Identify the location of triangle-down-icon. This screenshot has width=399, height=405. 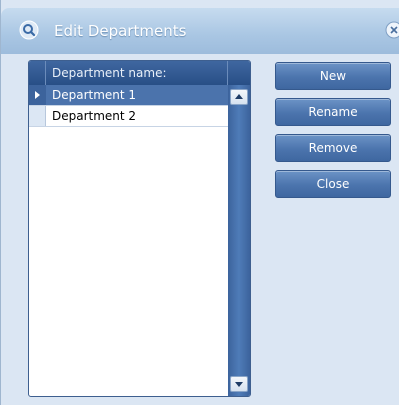
(239, 384).